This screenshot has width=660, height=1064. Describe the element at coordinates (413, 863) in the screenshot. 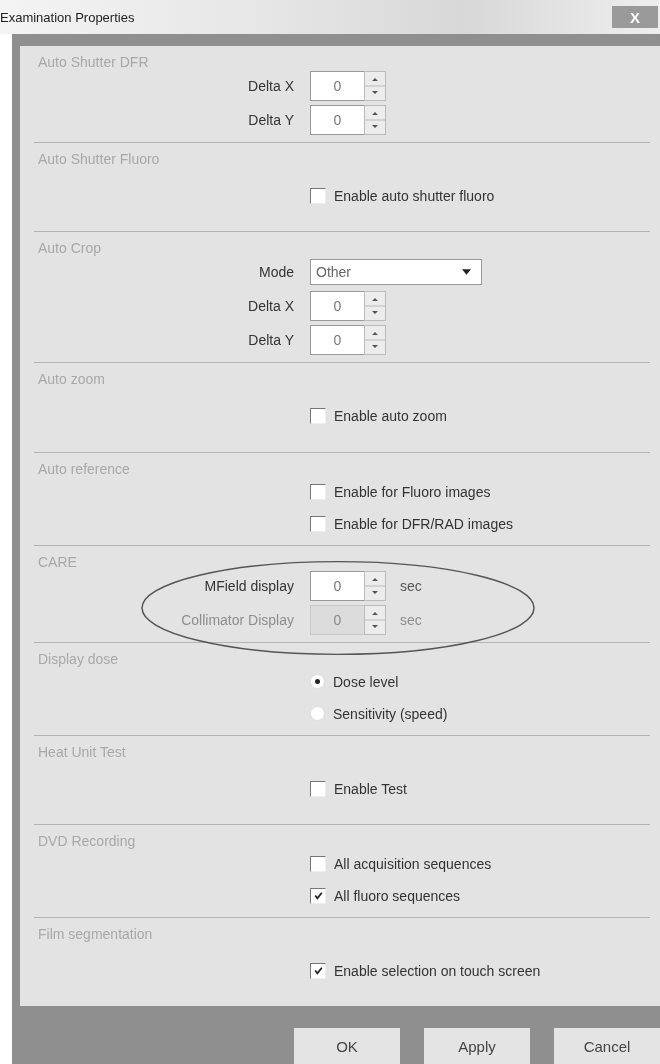

I see `checkbox-label: All acquisition sequences` at that location.